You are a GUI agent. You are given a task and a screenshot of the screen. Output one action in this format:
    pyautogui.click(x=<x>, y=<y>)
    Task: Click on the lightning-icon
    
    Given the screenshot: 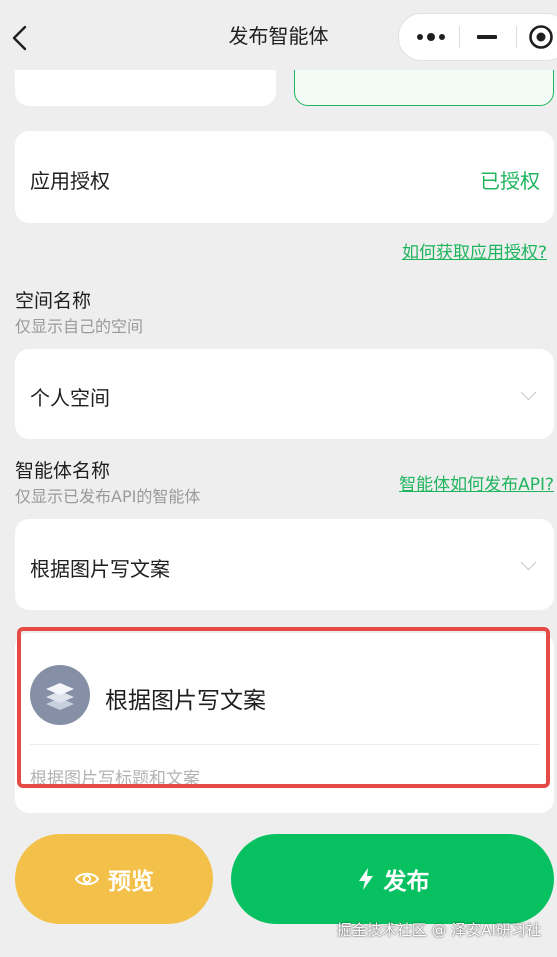 What is the action you would take?
    pyautogui.click(x=365, y=879)
    